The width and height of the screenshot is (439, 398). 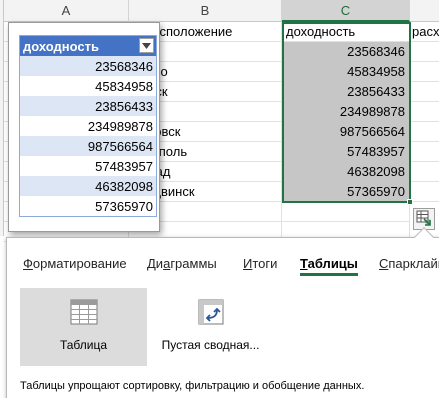 I want to click on cell-c: 57483957, so click(x=346, y=152).